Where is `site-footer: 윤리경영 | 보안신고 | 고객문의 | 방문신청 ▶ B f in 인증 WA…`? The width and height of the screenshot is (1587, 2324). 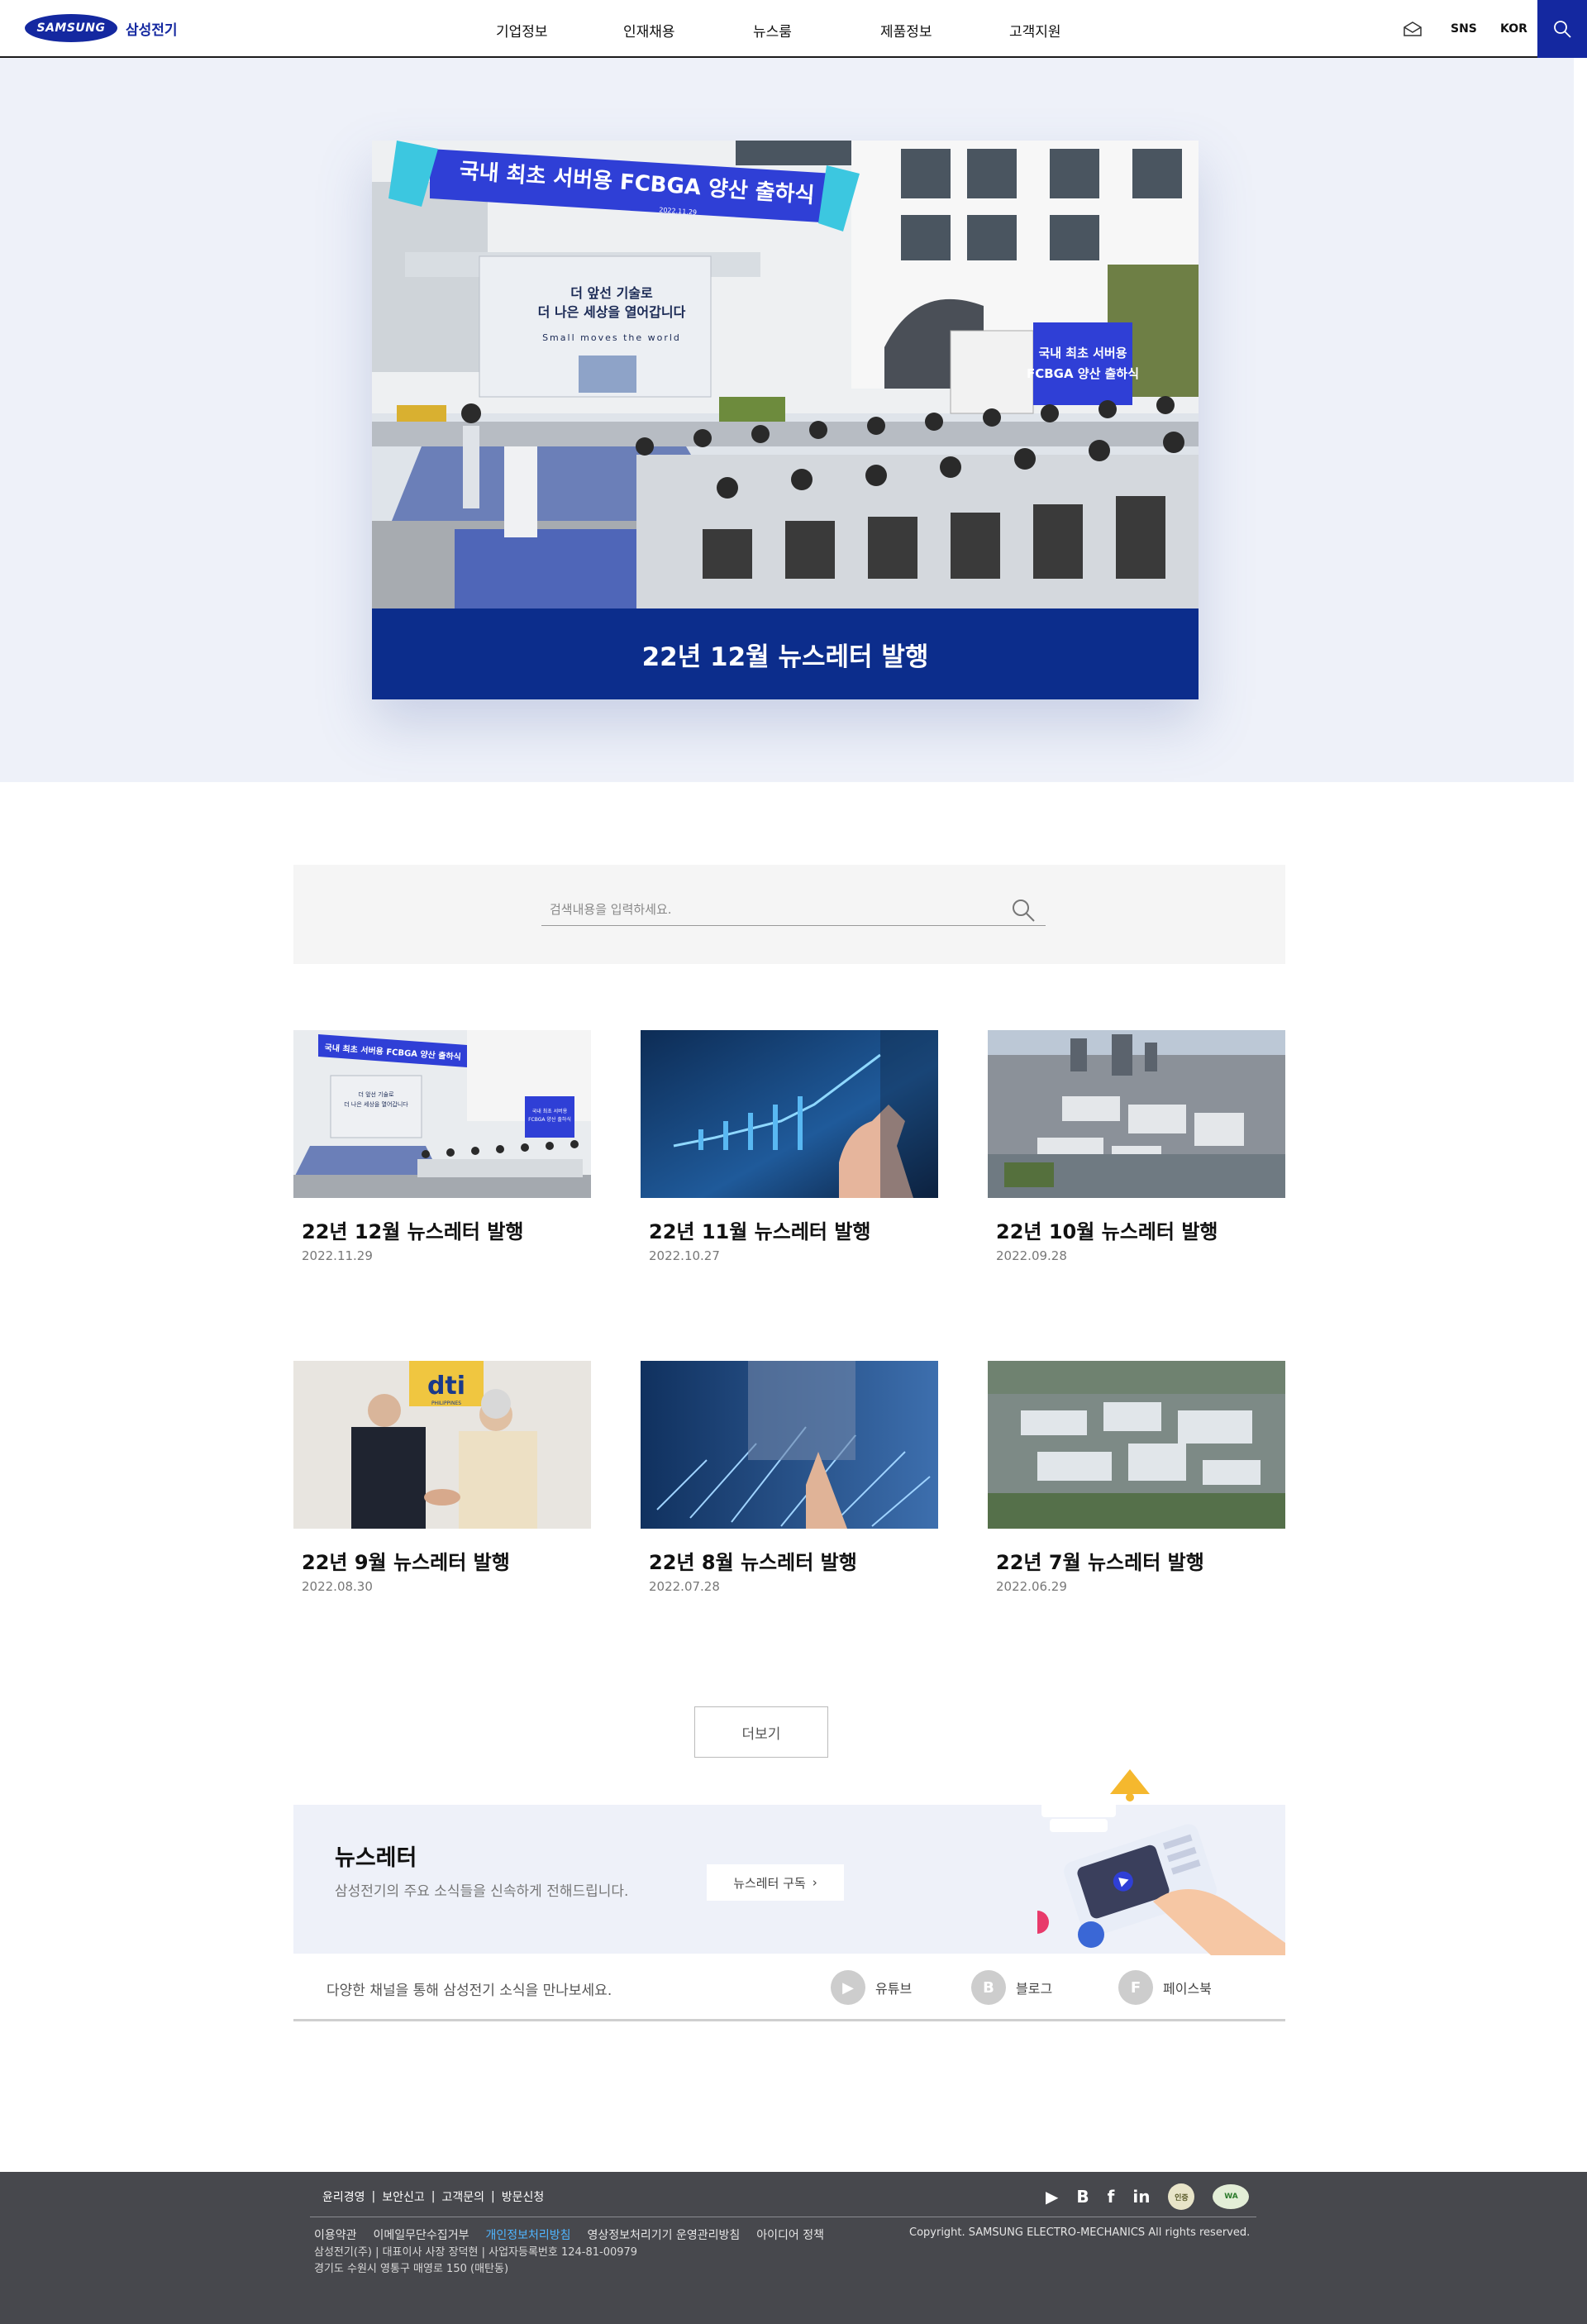
site-footer: 윤리경영 | 보안신고 | 고객문의 | 방문신청 ▶ B f in 인증 WA… is located at coordinates (793, 2248).